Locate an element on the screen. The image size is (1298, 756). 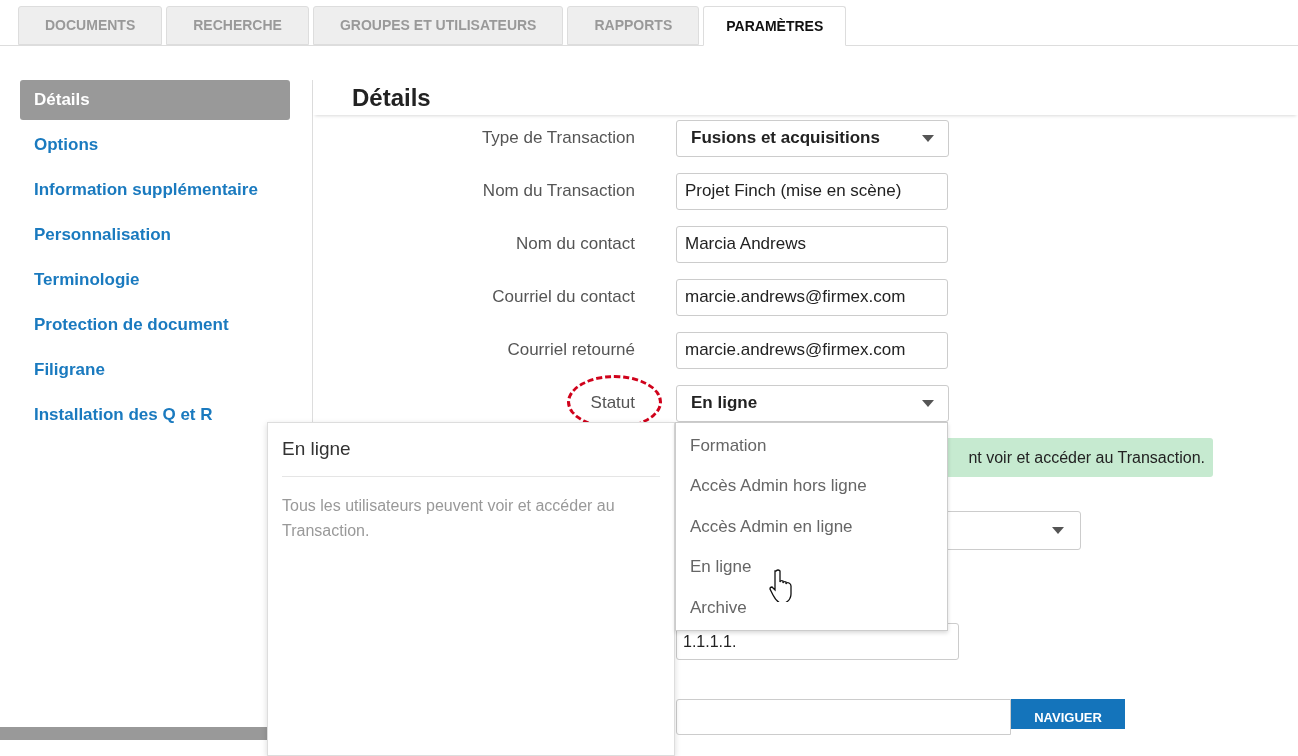
sidebar-item: Information supplémentaire is located at coordinates (155, 190).